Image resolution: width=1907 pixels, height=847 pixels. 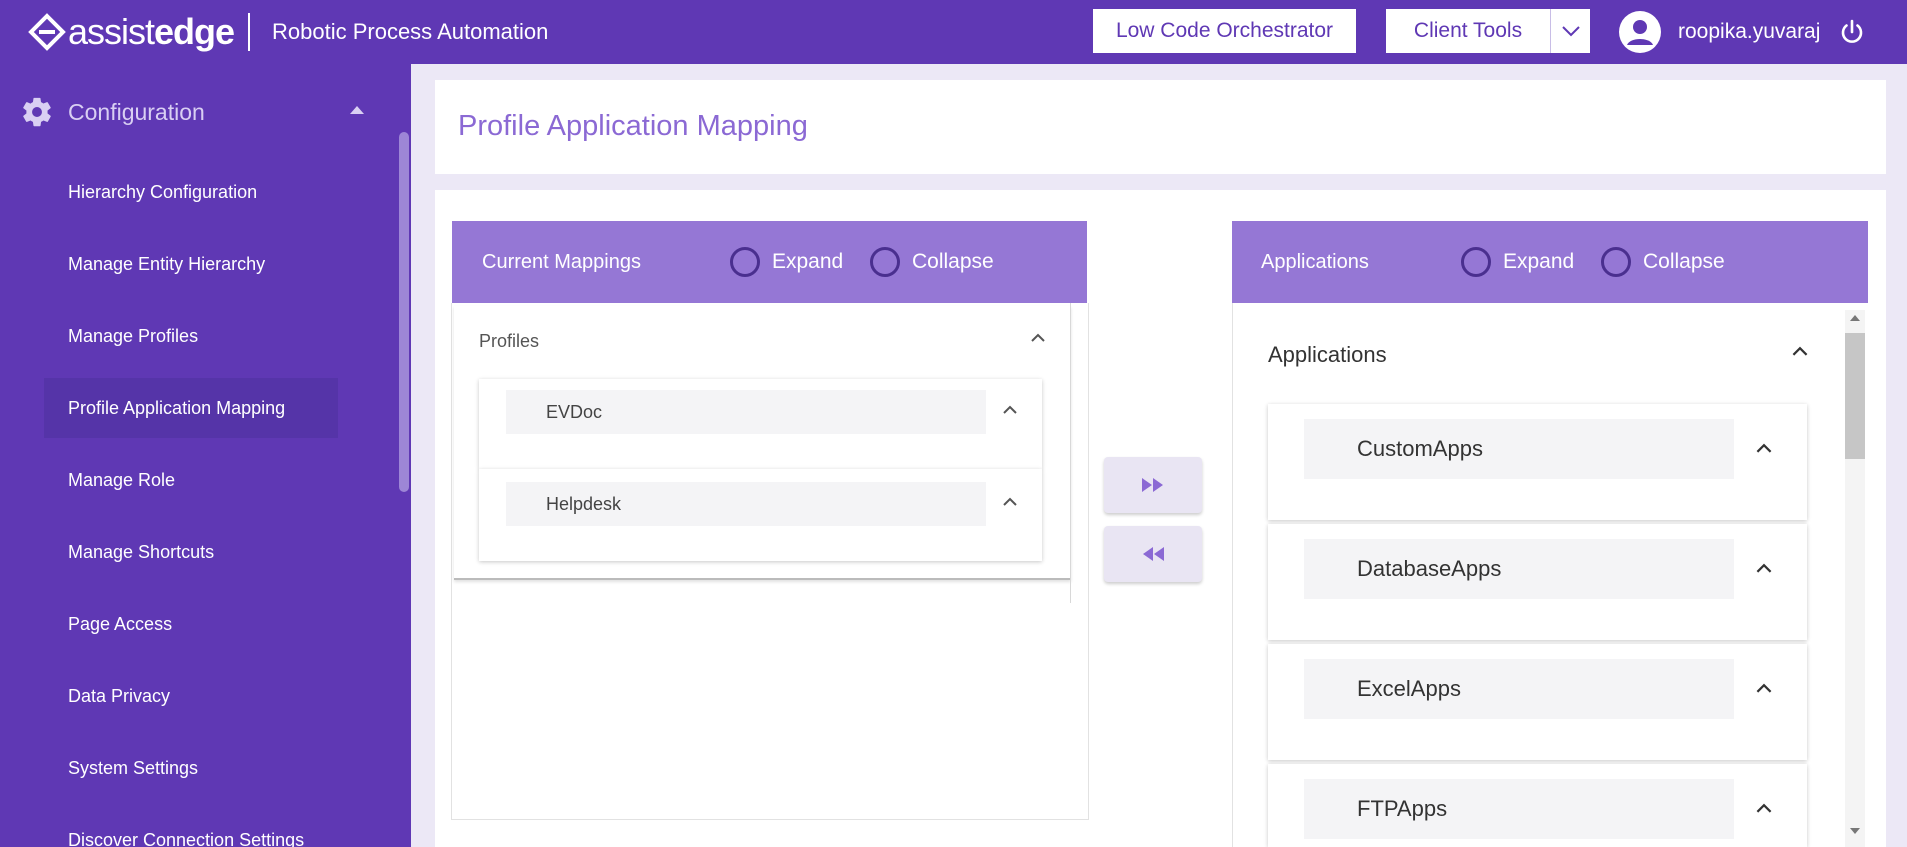 I want to click on client-tools-button: Client Tools, so click(x=1468, y=31).